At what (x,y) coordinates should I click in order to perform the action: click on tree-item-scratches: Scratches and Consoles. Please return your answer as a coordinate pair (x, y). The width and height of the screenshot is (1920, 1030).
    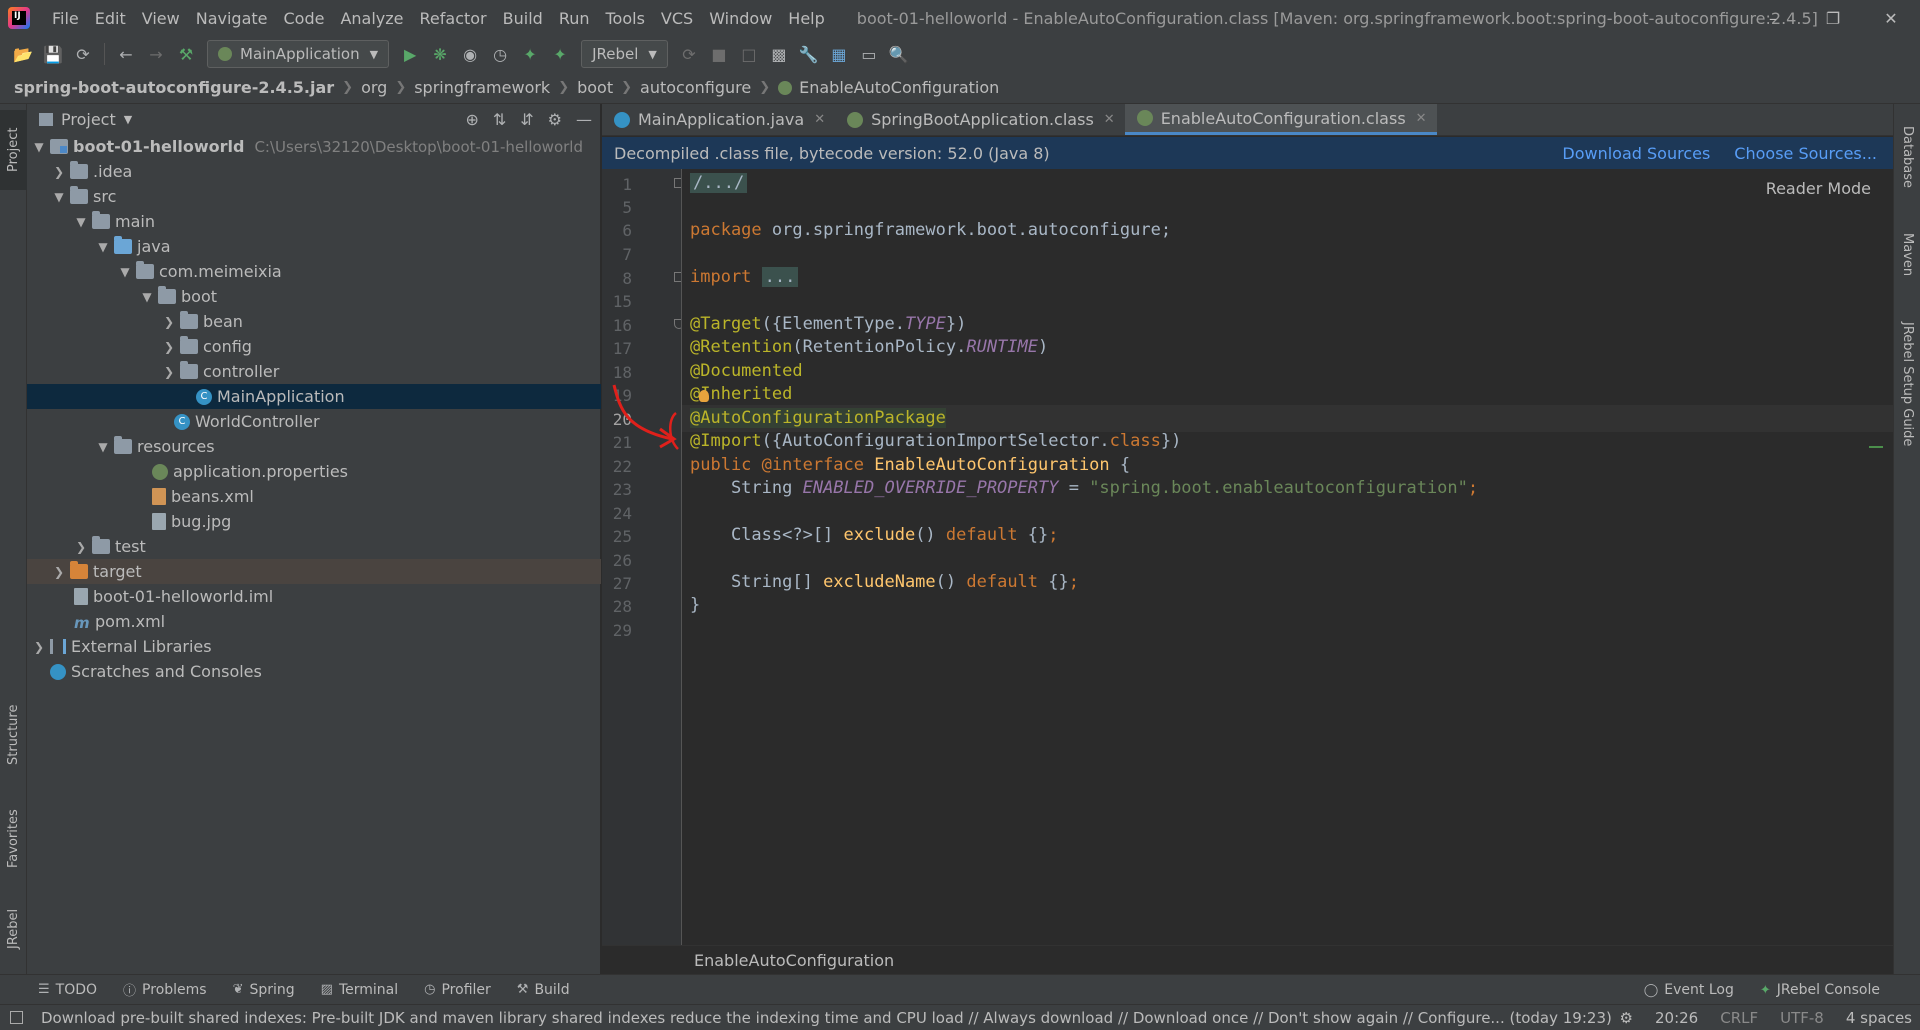
    Looking at the image, I should click on (314, 671).